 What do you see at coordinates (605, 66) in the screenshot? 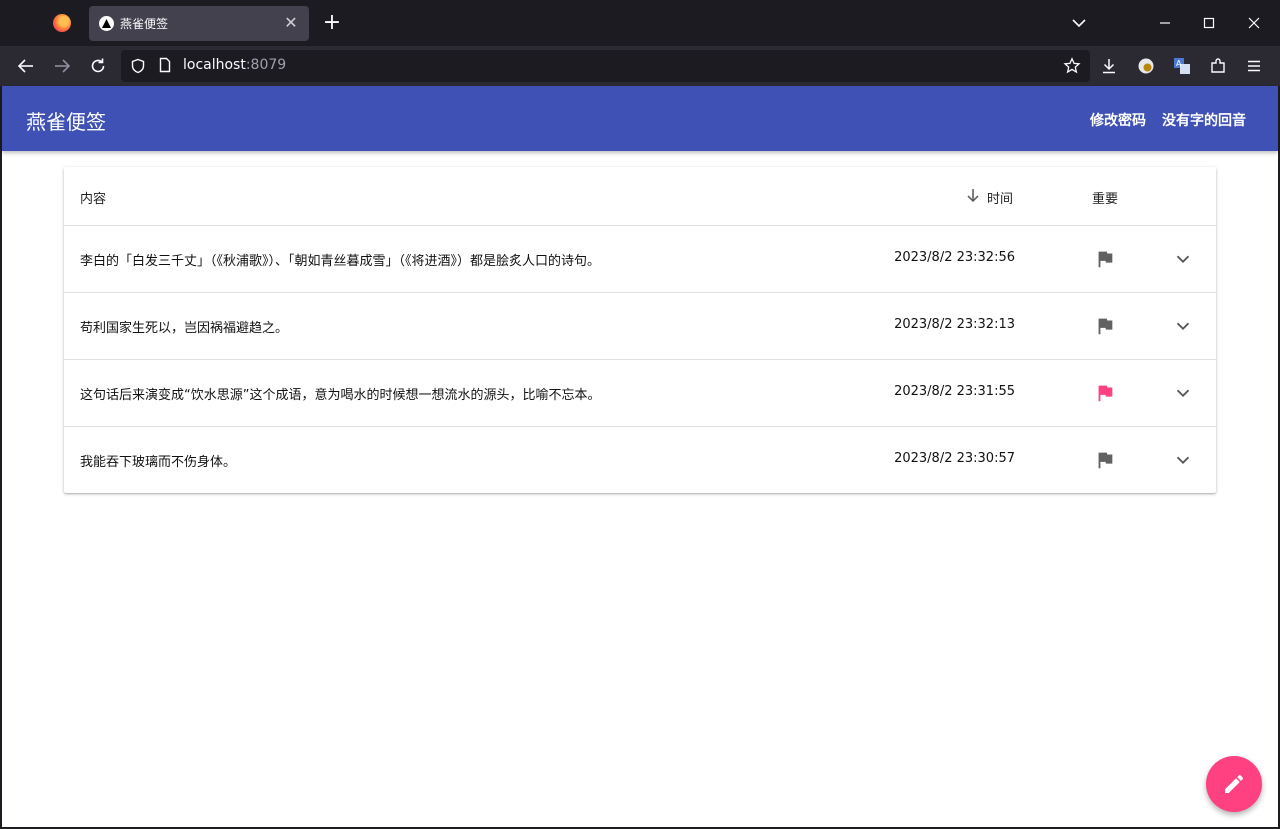
I see `url-bar: localhost:8079` at bounding box center [605, 66].